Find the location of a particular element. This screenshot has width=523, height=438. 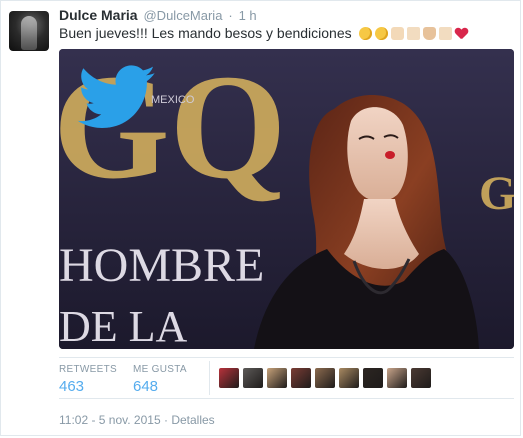

backdrop-hombre-text: HOMBRE is located at coordinates (161, 265).